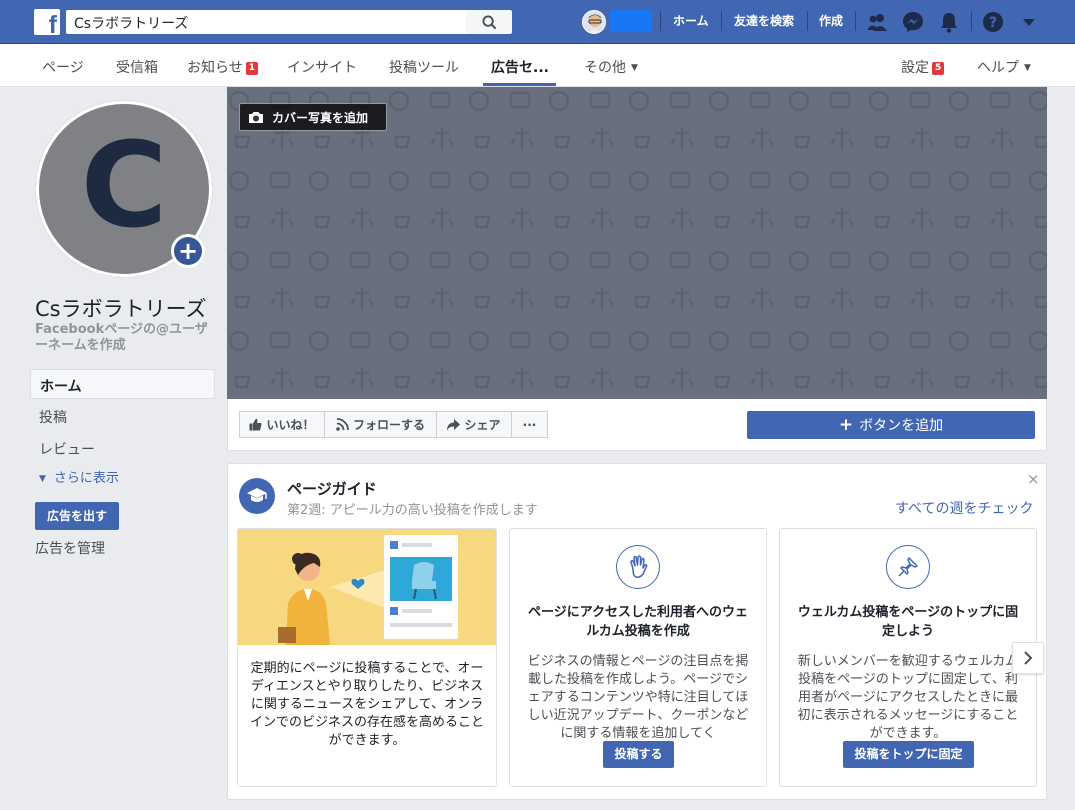  Describe the element at coordinates (322, 67) in the screenshot. I see `tab-insights: インサイト` at that location.